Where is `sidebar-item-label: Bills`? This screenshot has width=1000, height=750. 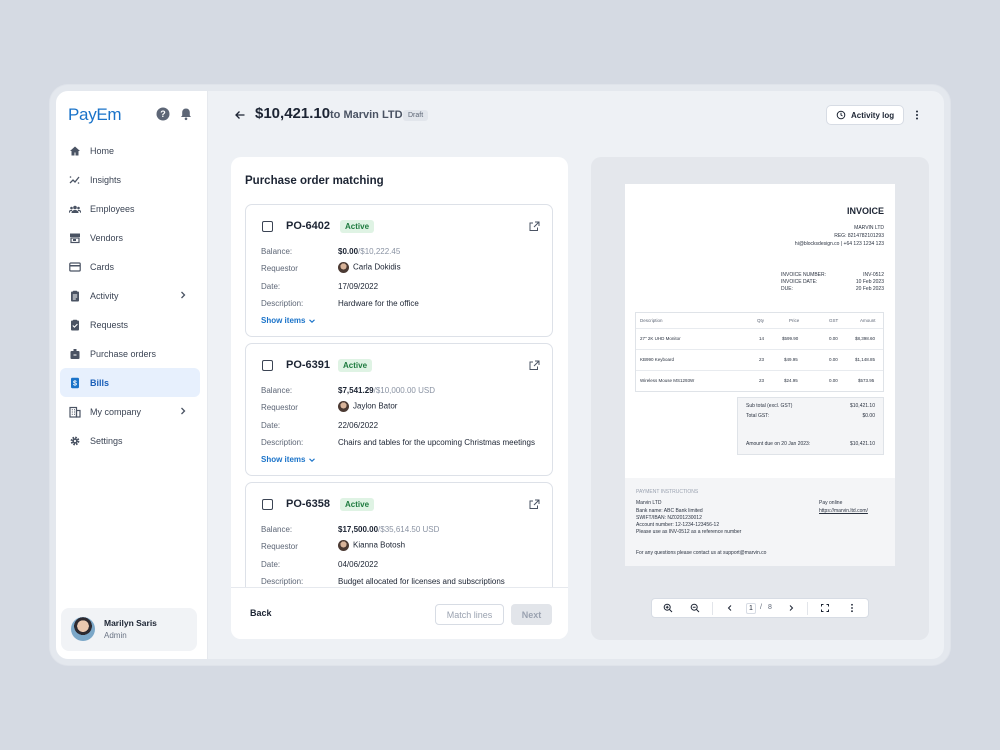
sidebar-item-label: Bills is located at coordinates (100, 382).